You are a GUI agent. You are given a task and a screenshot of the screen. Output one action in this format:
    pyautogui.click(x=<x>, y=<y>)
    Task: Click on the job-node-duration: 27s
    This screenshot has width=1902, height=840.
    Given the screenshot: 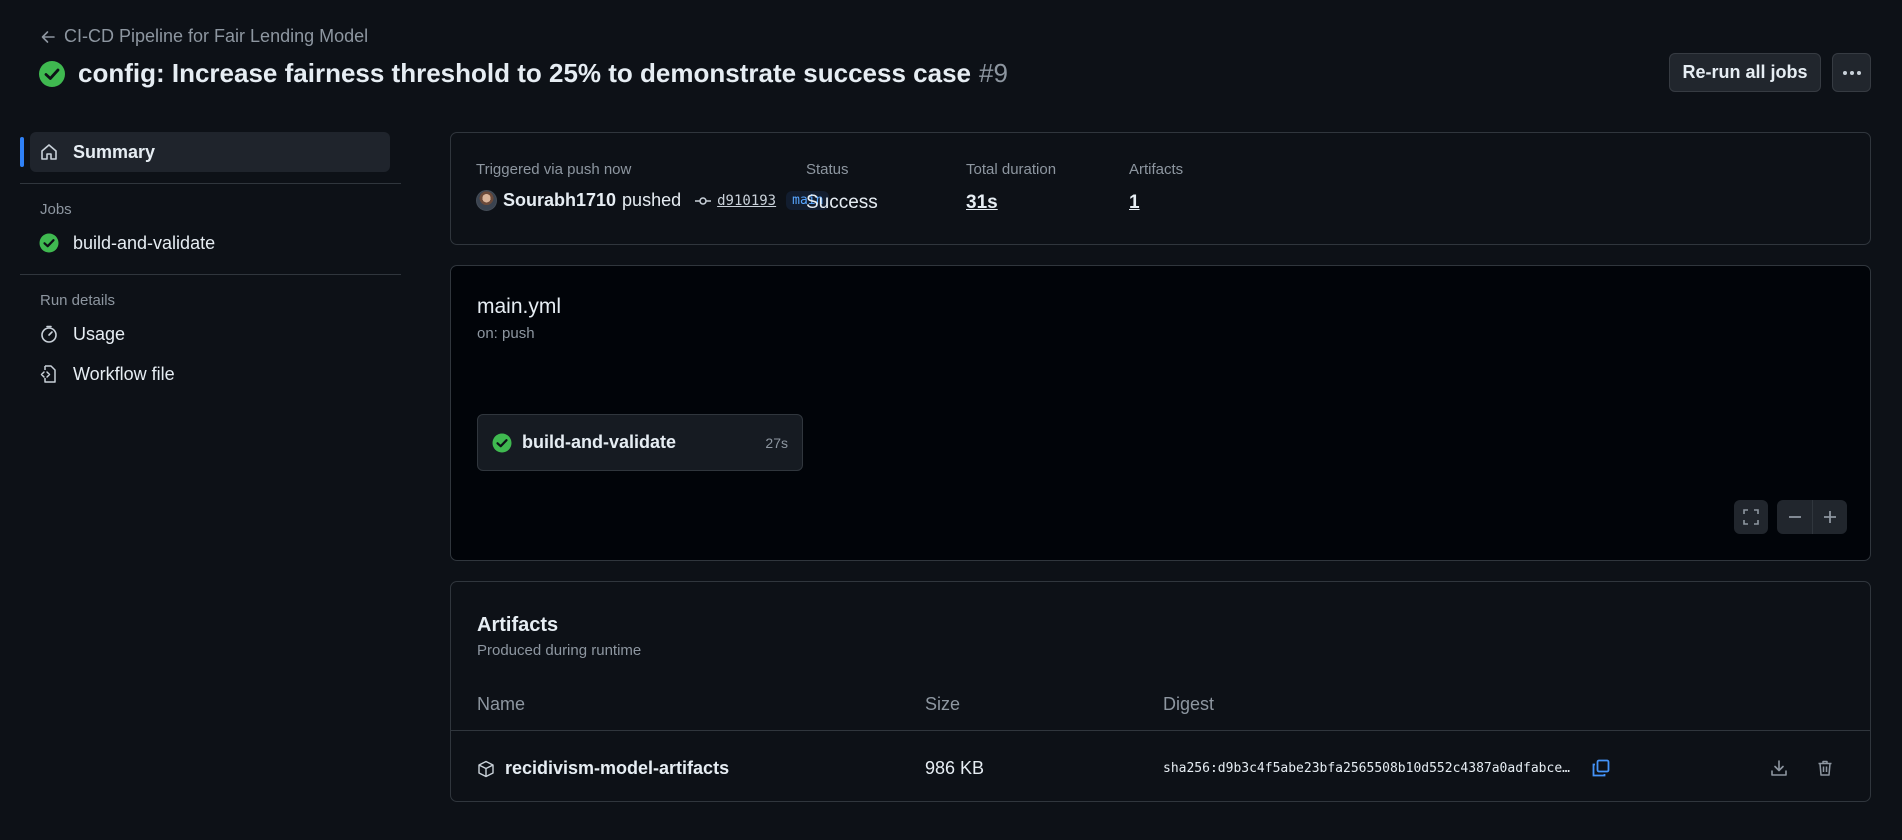 What is the action you would take?
    pyautogui.click(x=776, y=442)
    